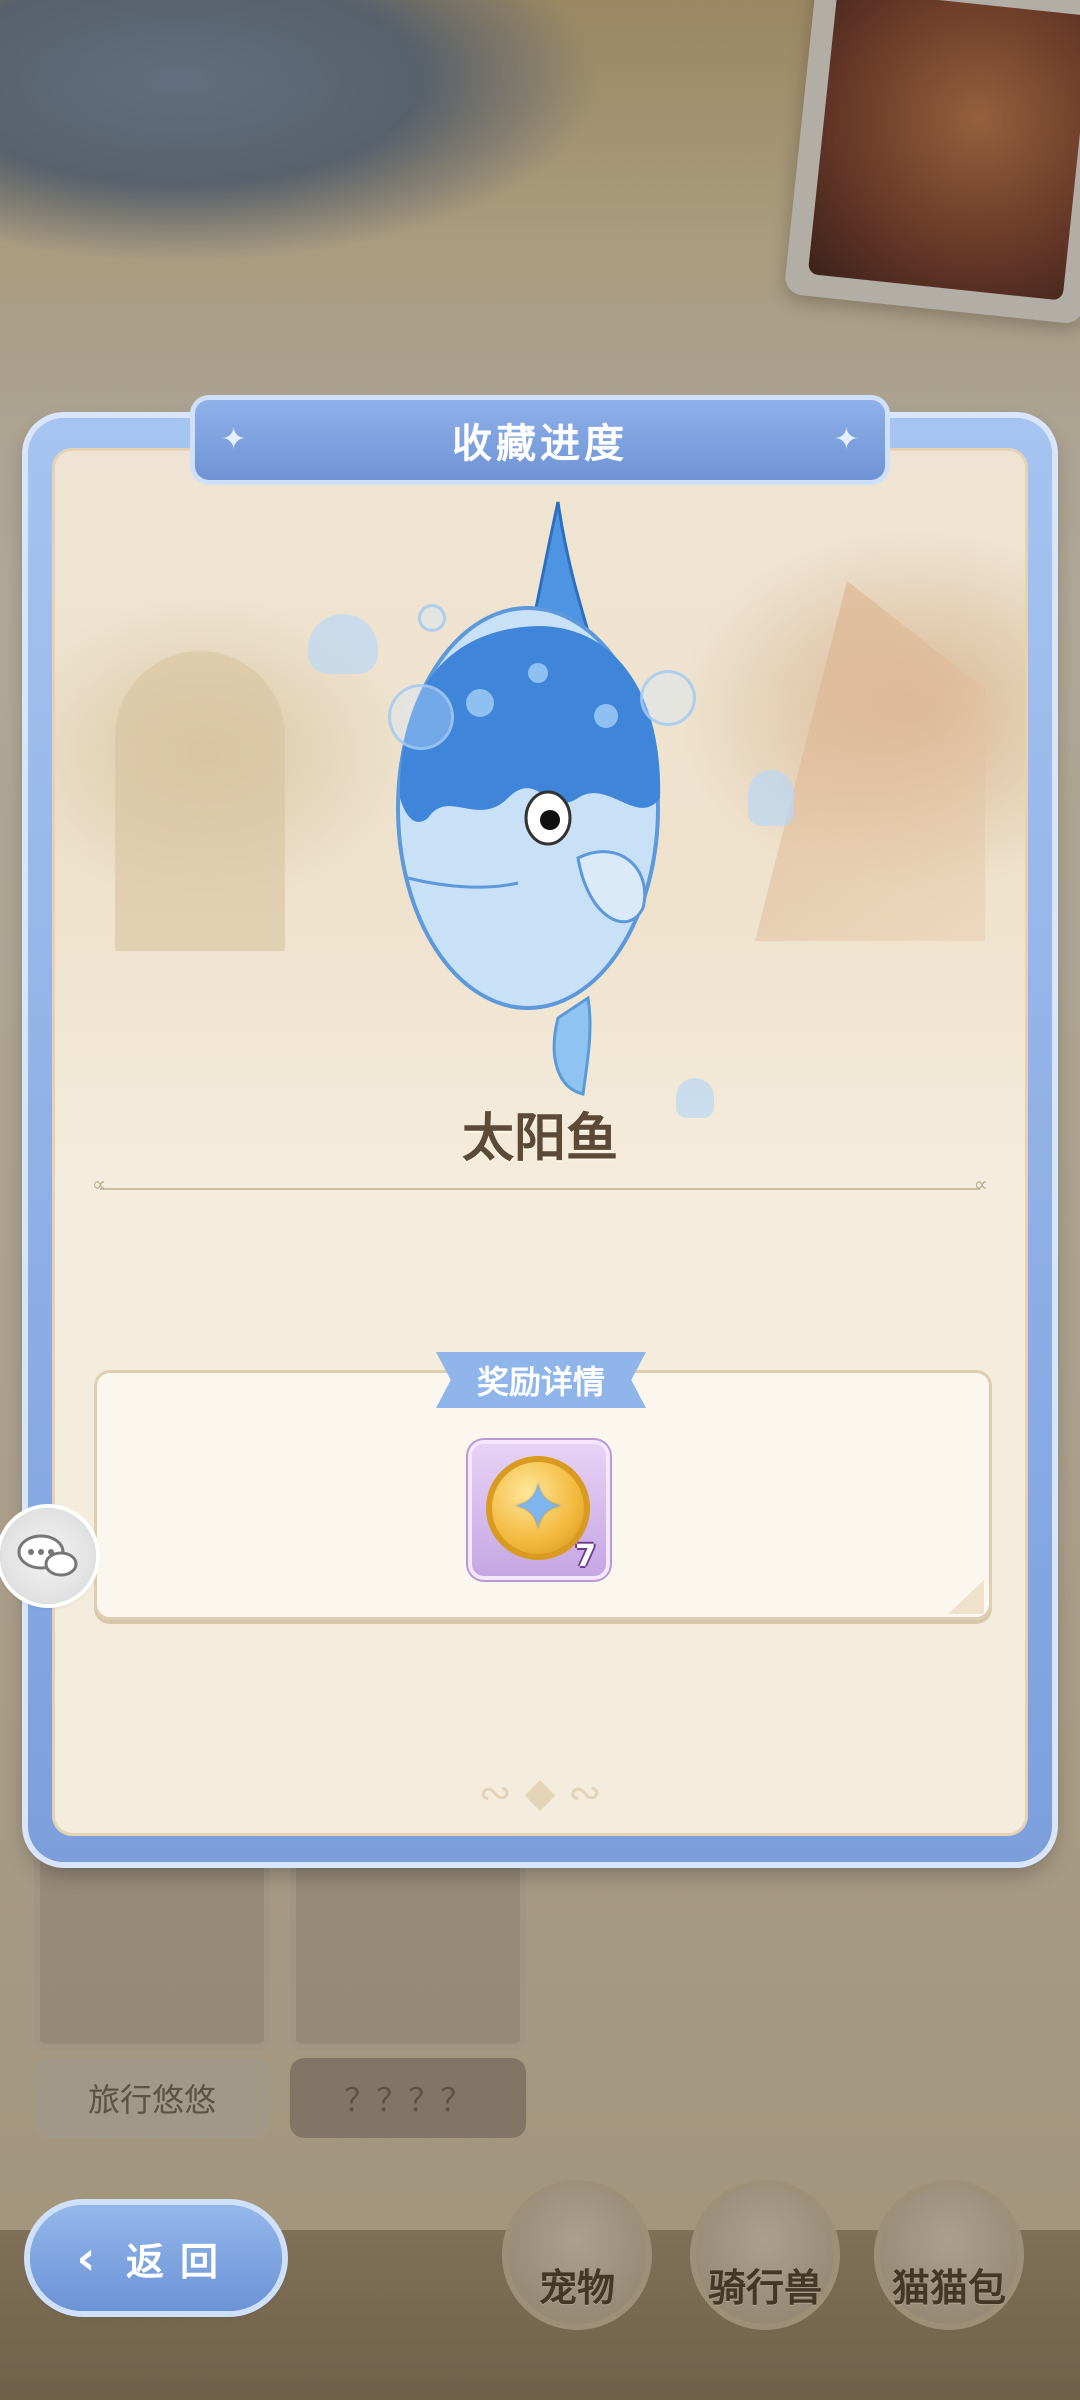  I want to click on chat-button, so click(48, 1556).